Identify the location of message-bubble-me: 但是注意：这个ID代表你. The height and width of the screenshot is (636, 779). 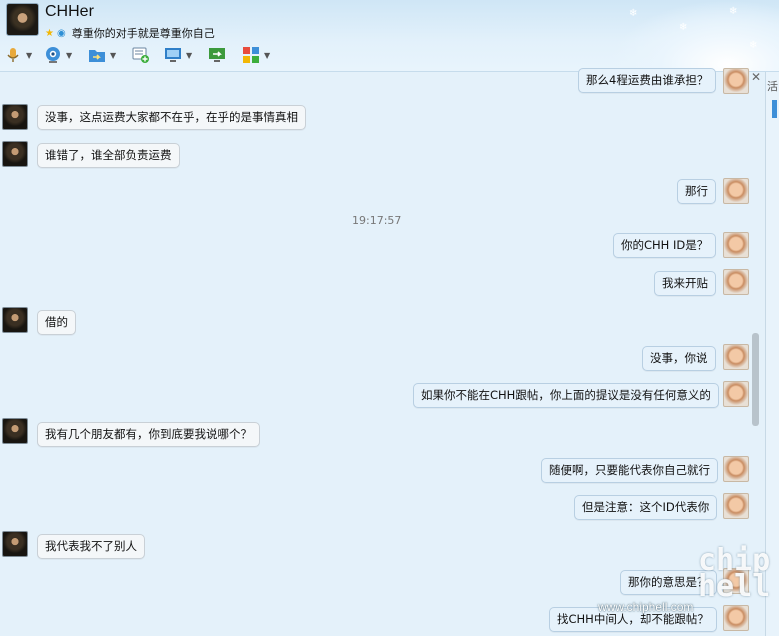
(646, 507).